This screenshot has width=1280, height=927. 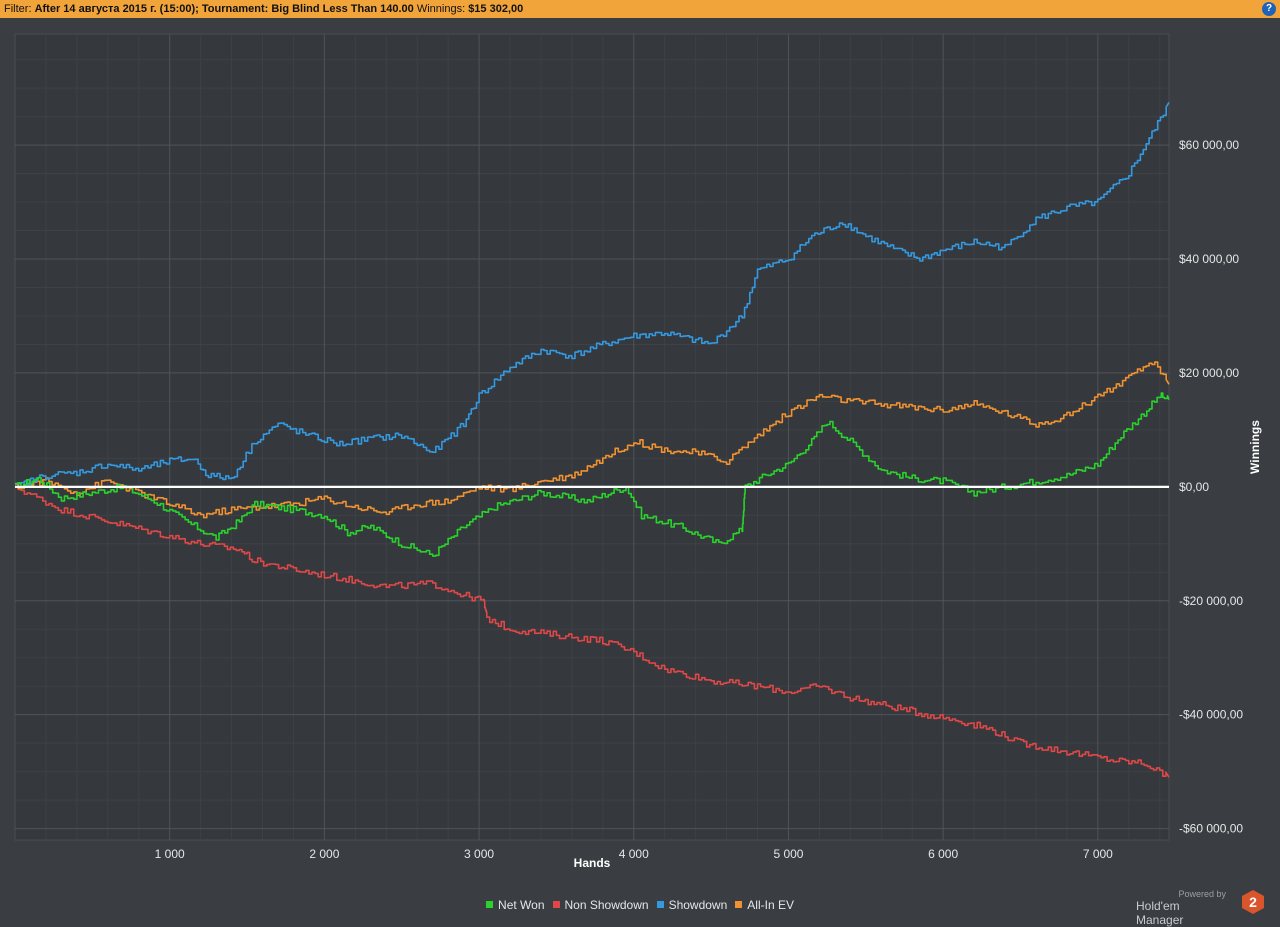 I want to click on legend-item-all-in-ev: All-In EV, so click(x=764, y=905).